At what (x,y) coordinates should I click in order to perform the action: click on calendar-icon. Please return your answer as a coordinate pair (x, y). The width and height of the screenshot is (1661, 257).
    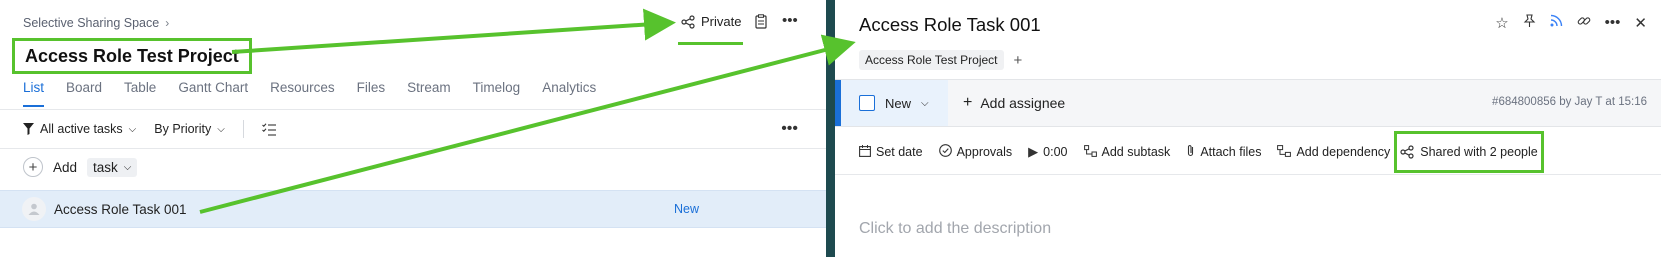
    Looking at the image, I should click on (865, 152).